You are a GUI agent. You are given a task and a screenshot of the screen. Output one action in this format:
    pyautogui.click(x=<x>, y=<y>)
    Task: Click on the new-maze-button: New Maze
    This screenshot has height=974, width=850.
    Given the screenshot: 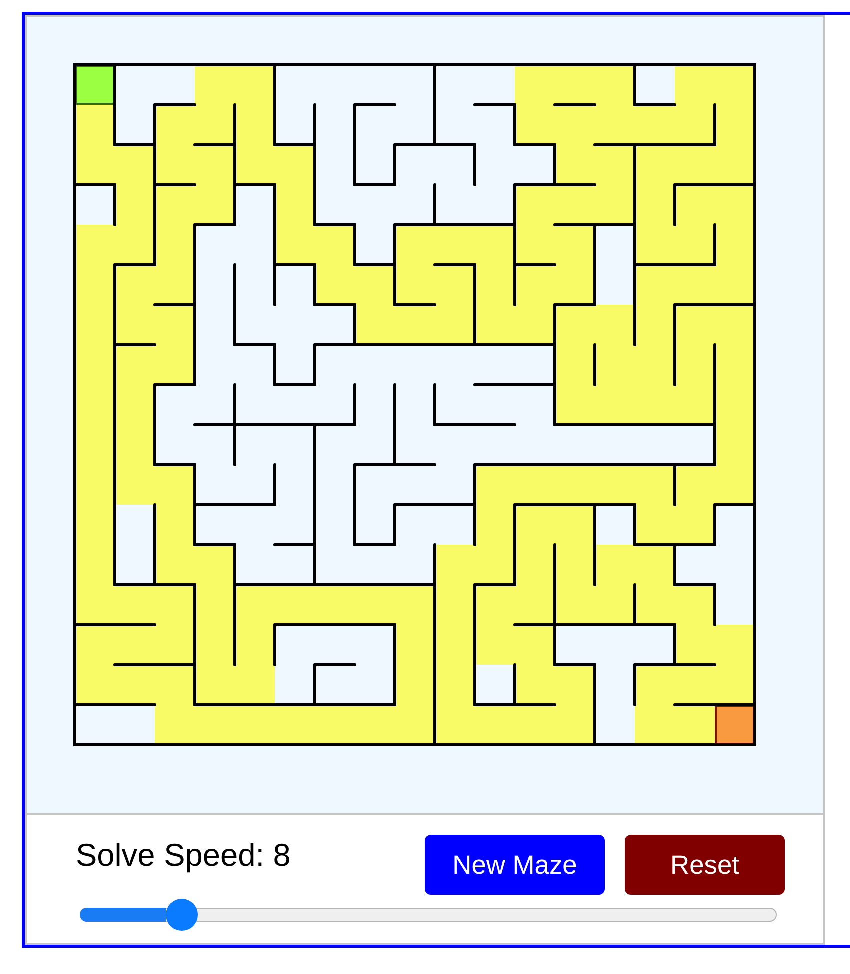 What is the action you would take?
    pyautogui.click(x=515, y=865)
    